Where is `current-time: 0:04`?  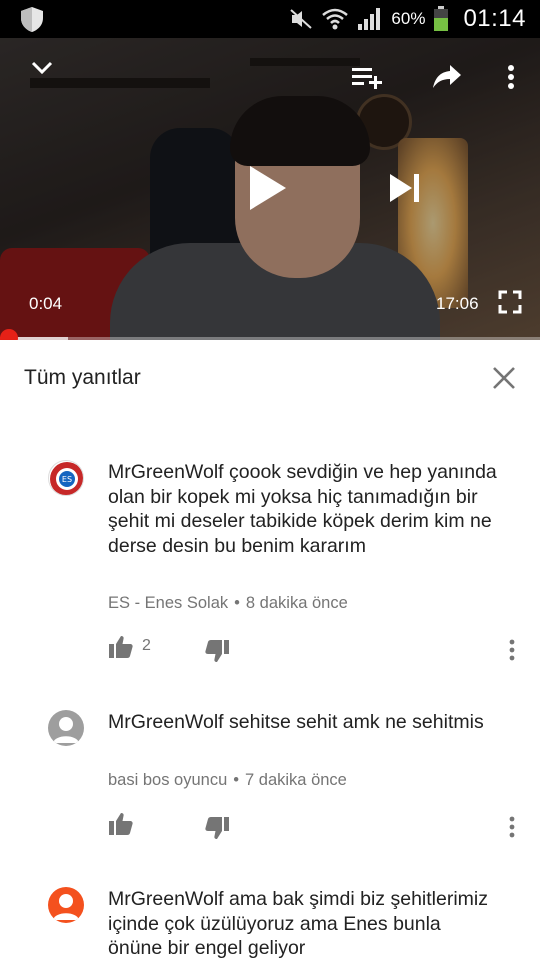
current-time: 0:04 is located at coordinates (46, 303).